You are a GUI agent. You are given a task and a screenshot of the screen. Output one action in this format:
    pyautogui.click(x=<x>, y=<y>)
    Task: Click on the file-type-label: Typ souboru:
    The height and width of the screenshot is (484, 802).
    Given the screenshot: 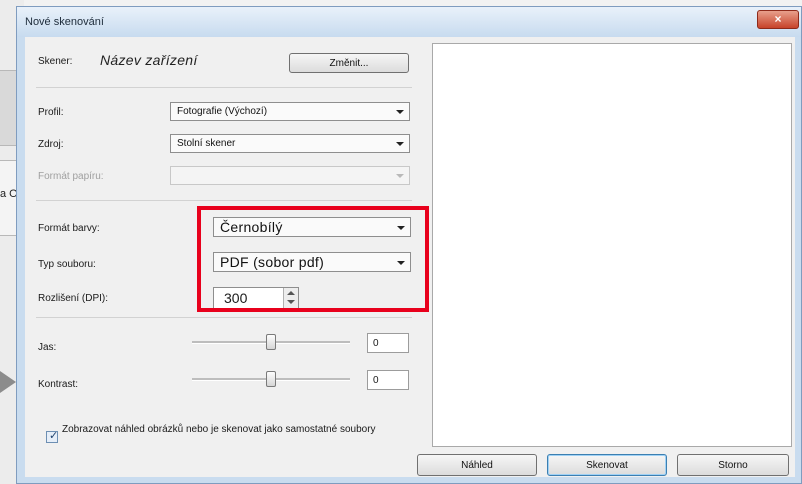 What is the action you would take?
    pyautogui.click(x=67, y=264)
    